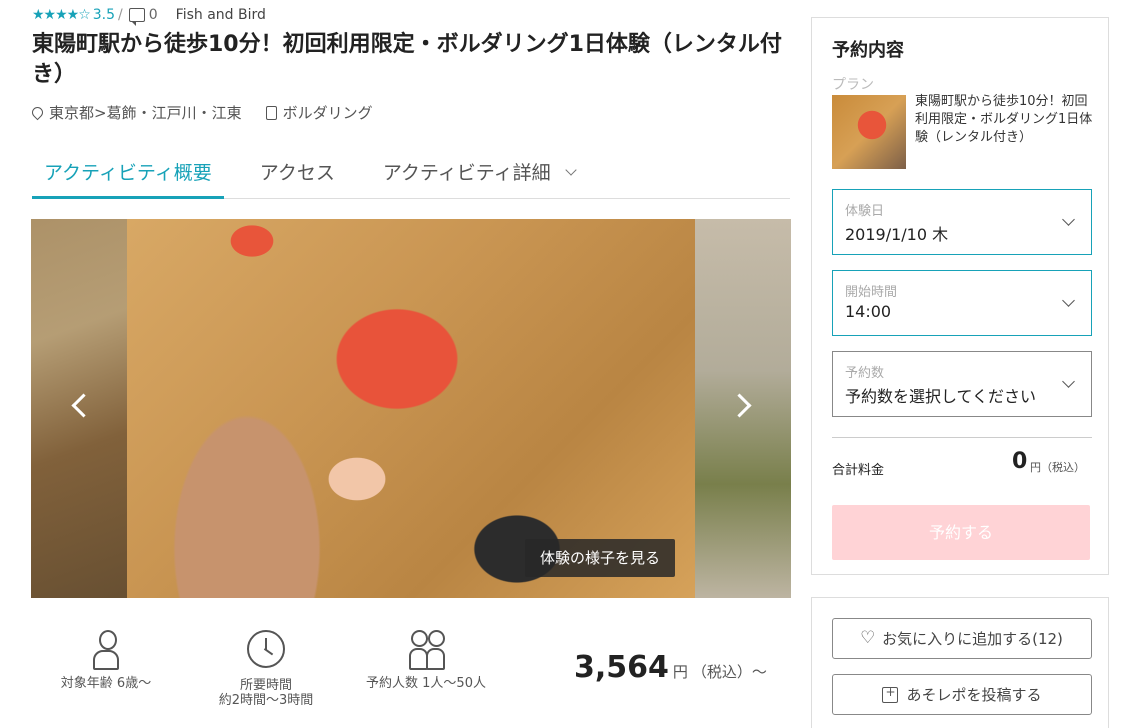  I want to click on person-icon, so click(106, 650).